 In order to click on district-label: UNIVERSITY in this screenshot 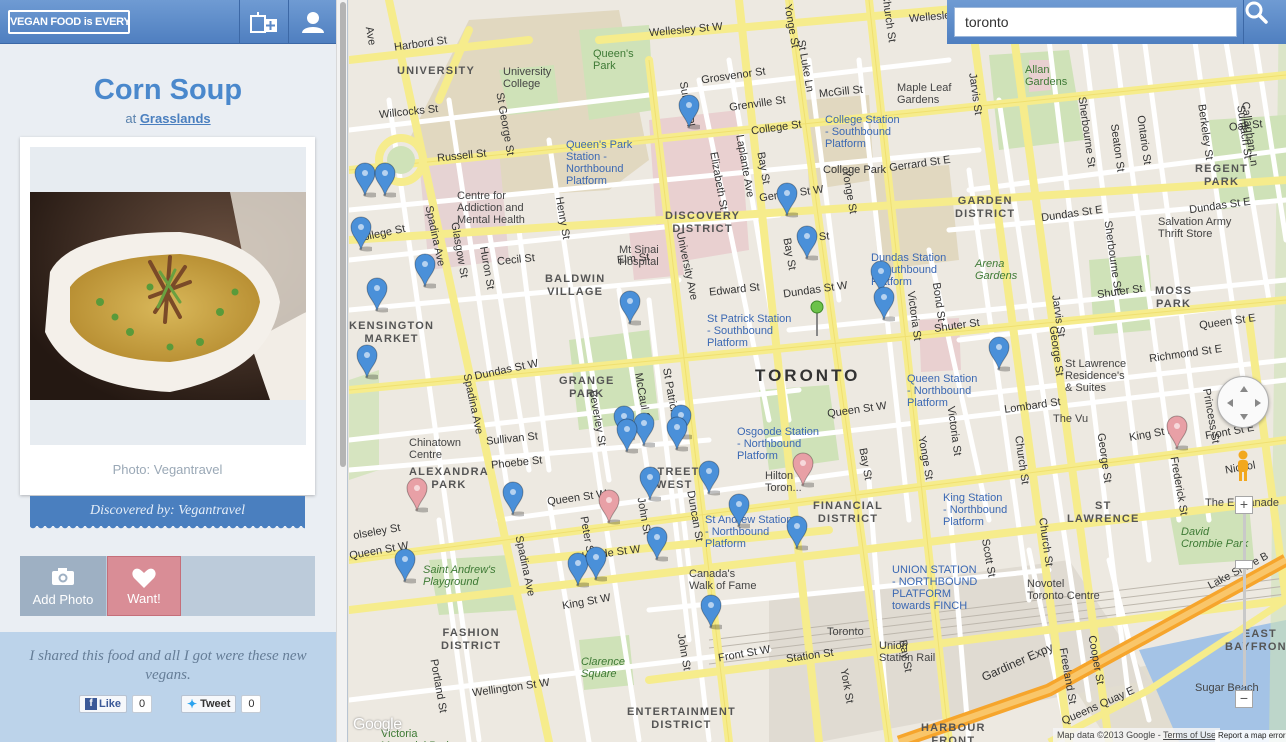, I will do `click(436, 71)`.